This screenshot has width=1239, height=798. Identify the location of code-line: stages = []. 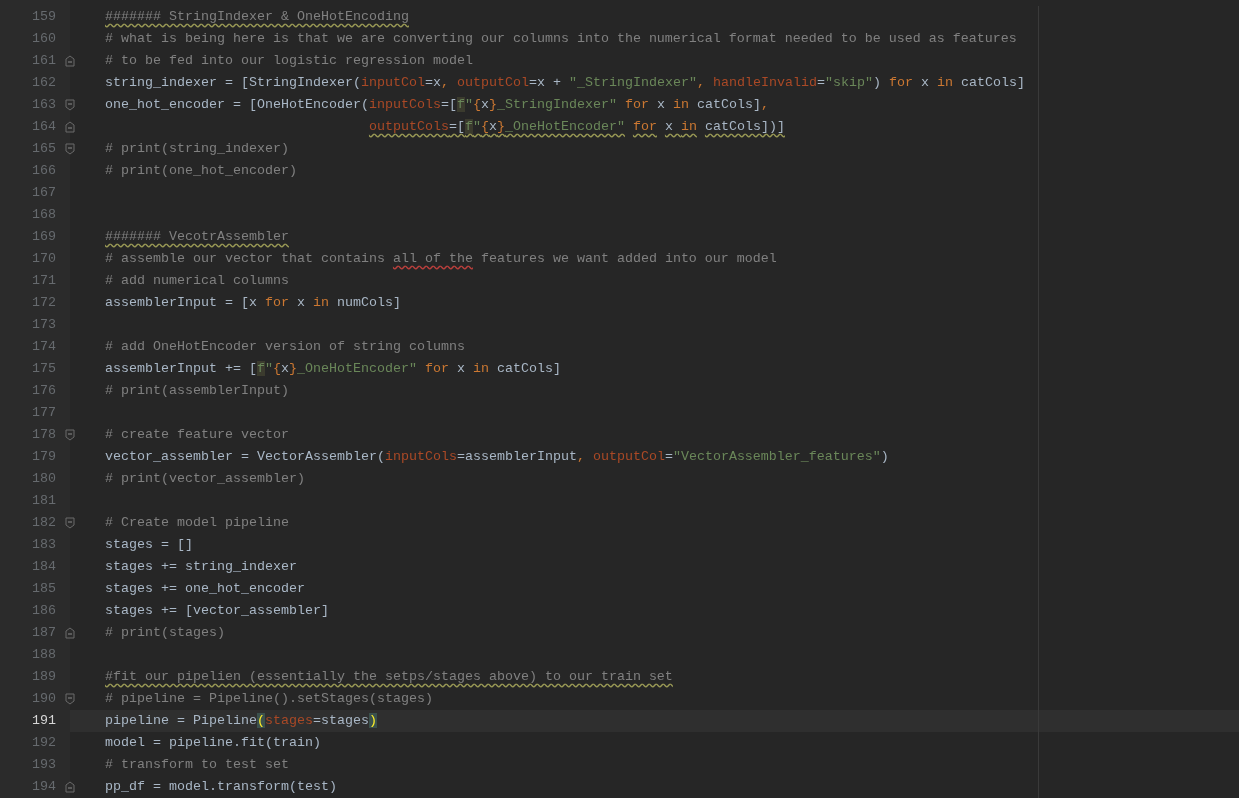
(149, 545).